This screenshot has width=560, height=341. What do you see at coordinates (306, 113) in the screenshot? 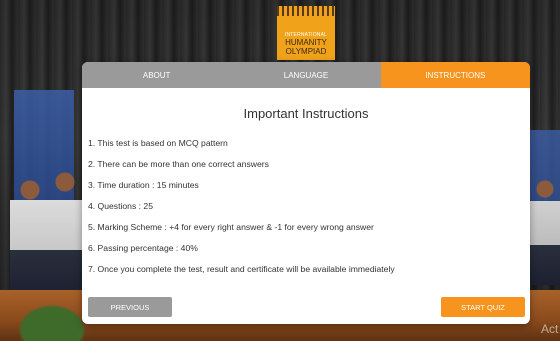
I see `page-title: Important Instructions` at bounding box center [306, 113].